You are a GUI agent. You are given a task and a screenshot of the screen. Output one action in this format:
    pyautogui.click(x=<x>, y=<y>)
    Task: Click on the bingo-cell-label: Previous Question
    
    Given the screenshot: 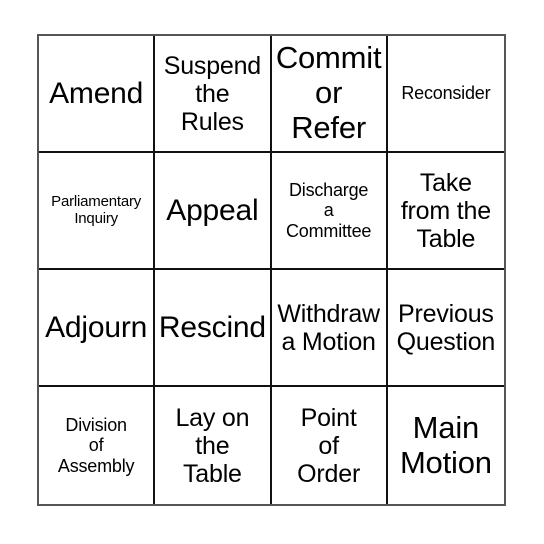 What is the action you would take?
    pyautogui.click(x=446, y=327)
    